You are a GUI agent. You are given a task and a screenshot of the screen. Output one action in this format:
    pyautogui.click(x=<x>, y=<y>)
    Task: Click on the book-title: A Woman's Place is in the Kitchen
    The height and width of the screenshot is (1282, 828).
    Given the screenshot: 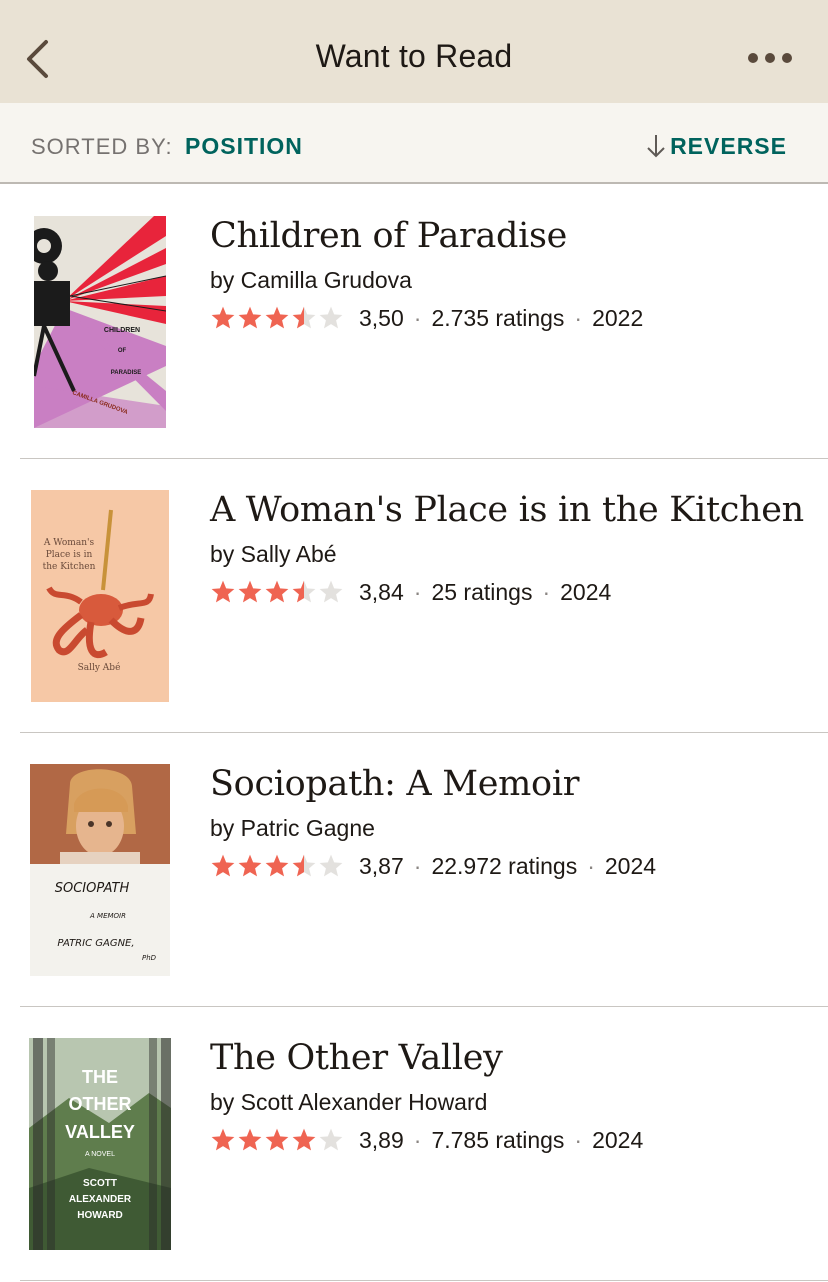 What is the action you would take?
    pyautogui.click(x=507, y=510)
    